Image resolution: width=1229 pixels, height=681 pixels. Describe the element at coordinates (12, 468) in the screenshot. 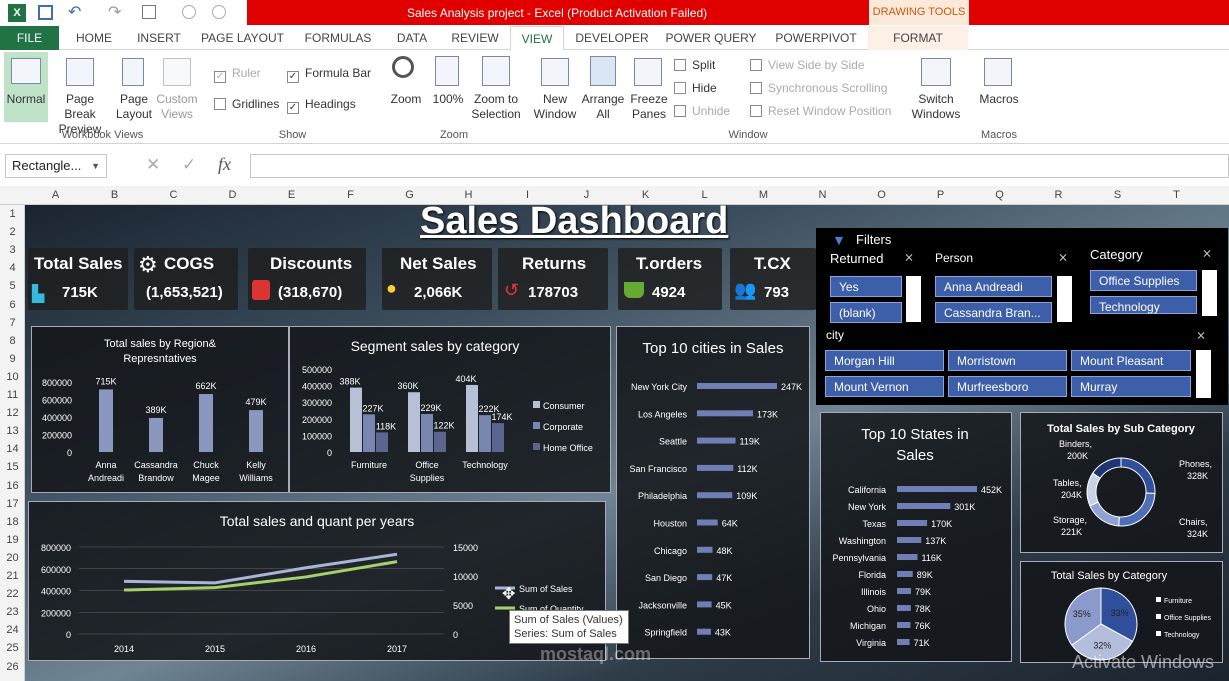

I see `row-header-15: 15` at that location.